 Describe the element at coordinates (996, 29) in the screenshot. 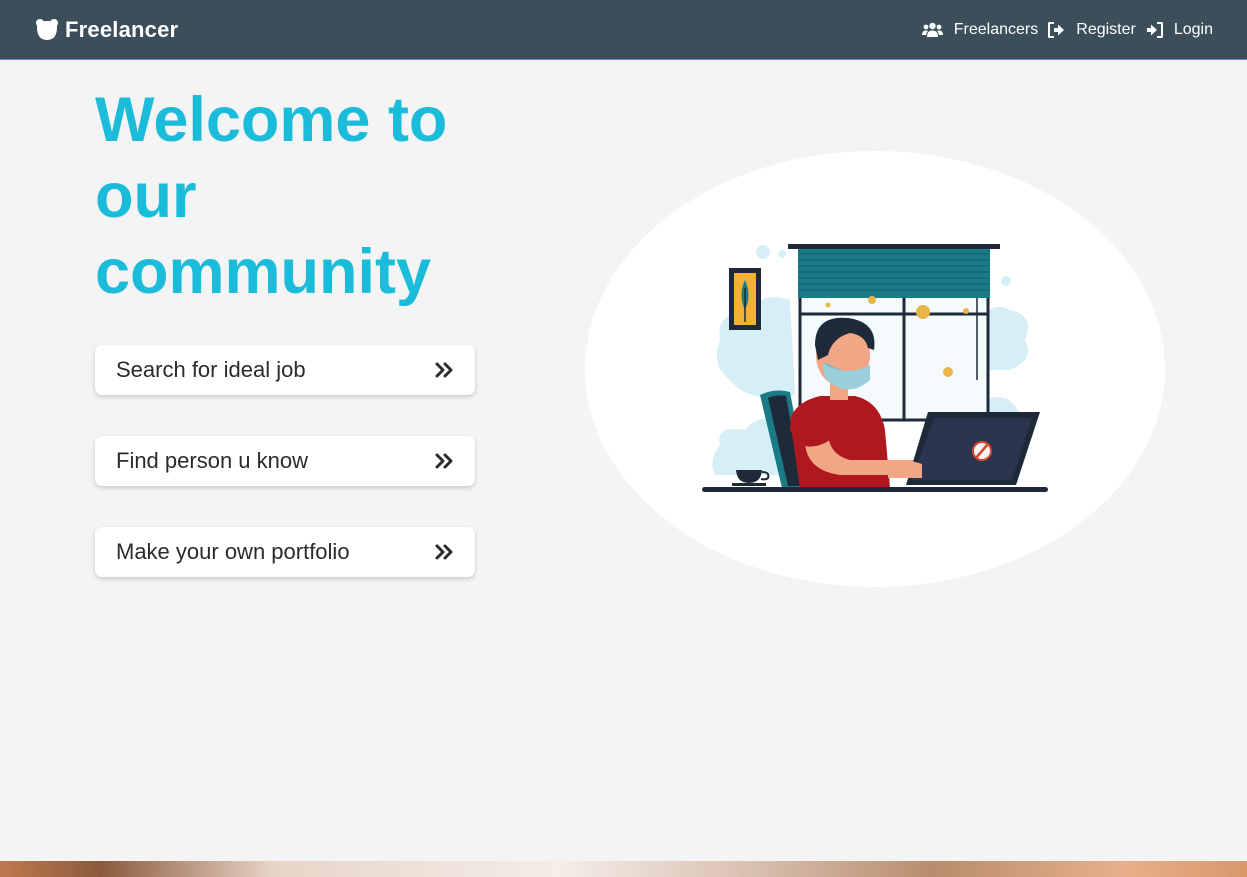

I see `nav-link-label: Freelancers` at that location.